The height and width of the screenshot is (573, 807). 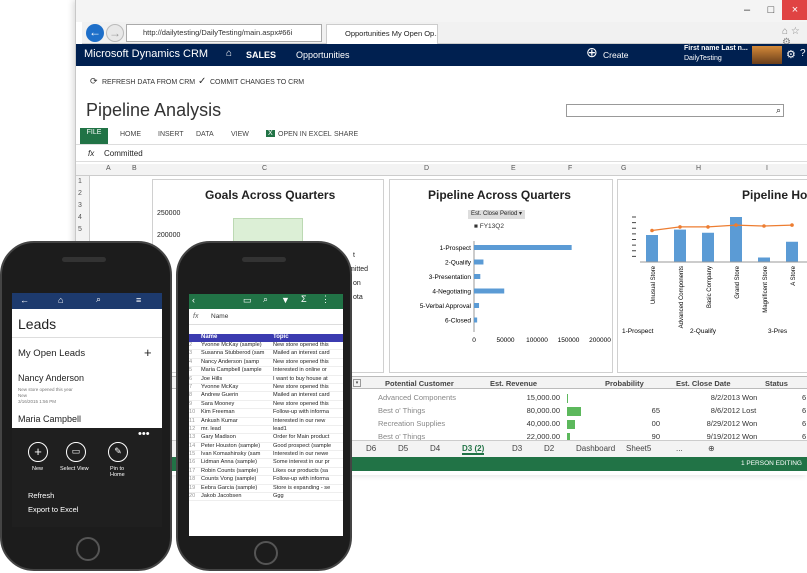 I want to click on search-icon: ⌕, so click(x=778, y=110).